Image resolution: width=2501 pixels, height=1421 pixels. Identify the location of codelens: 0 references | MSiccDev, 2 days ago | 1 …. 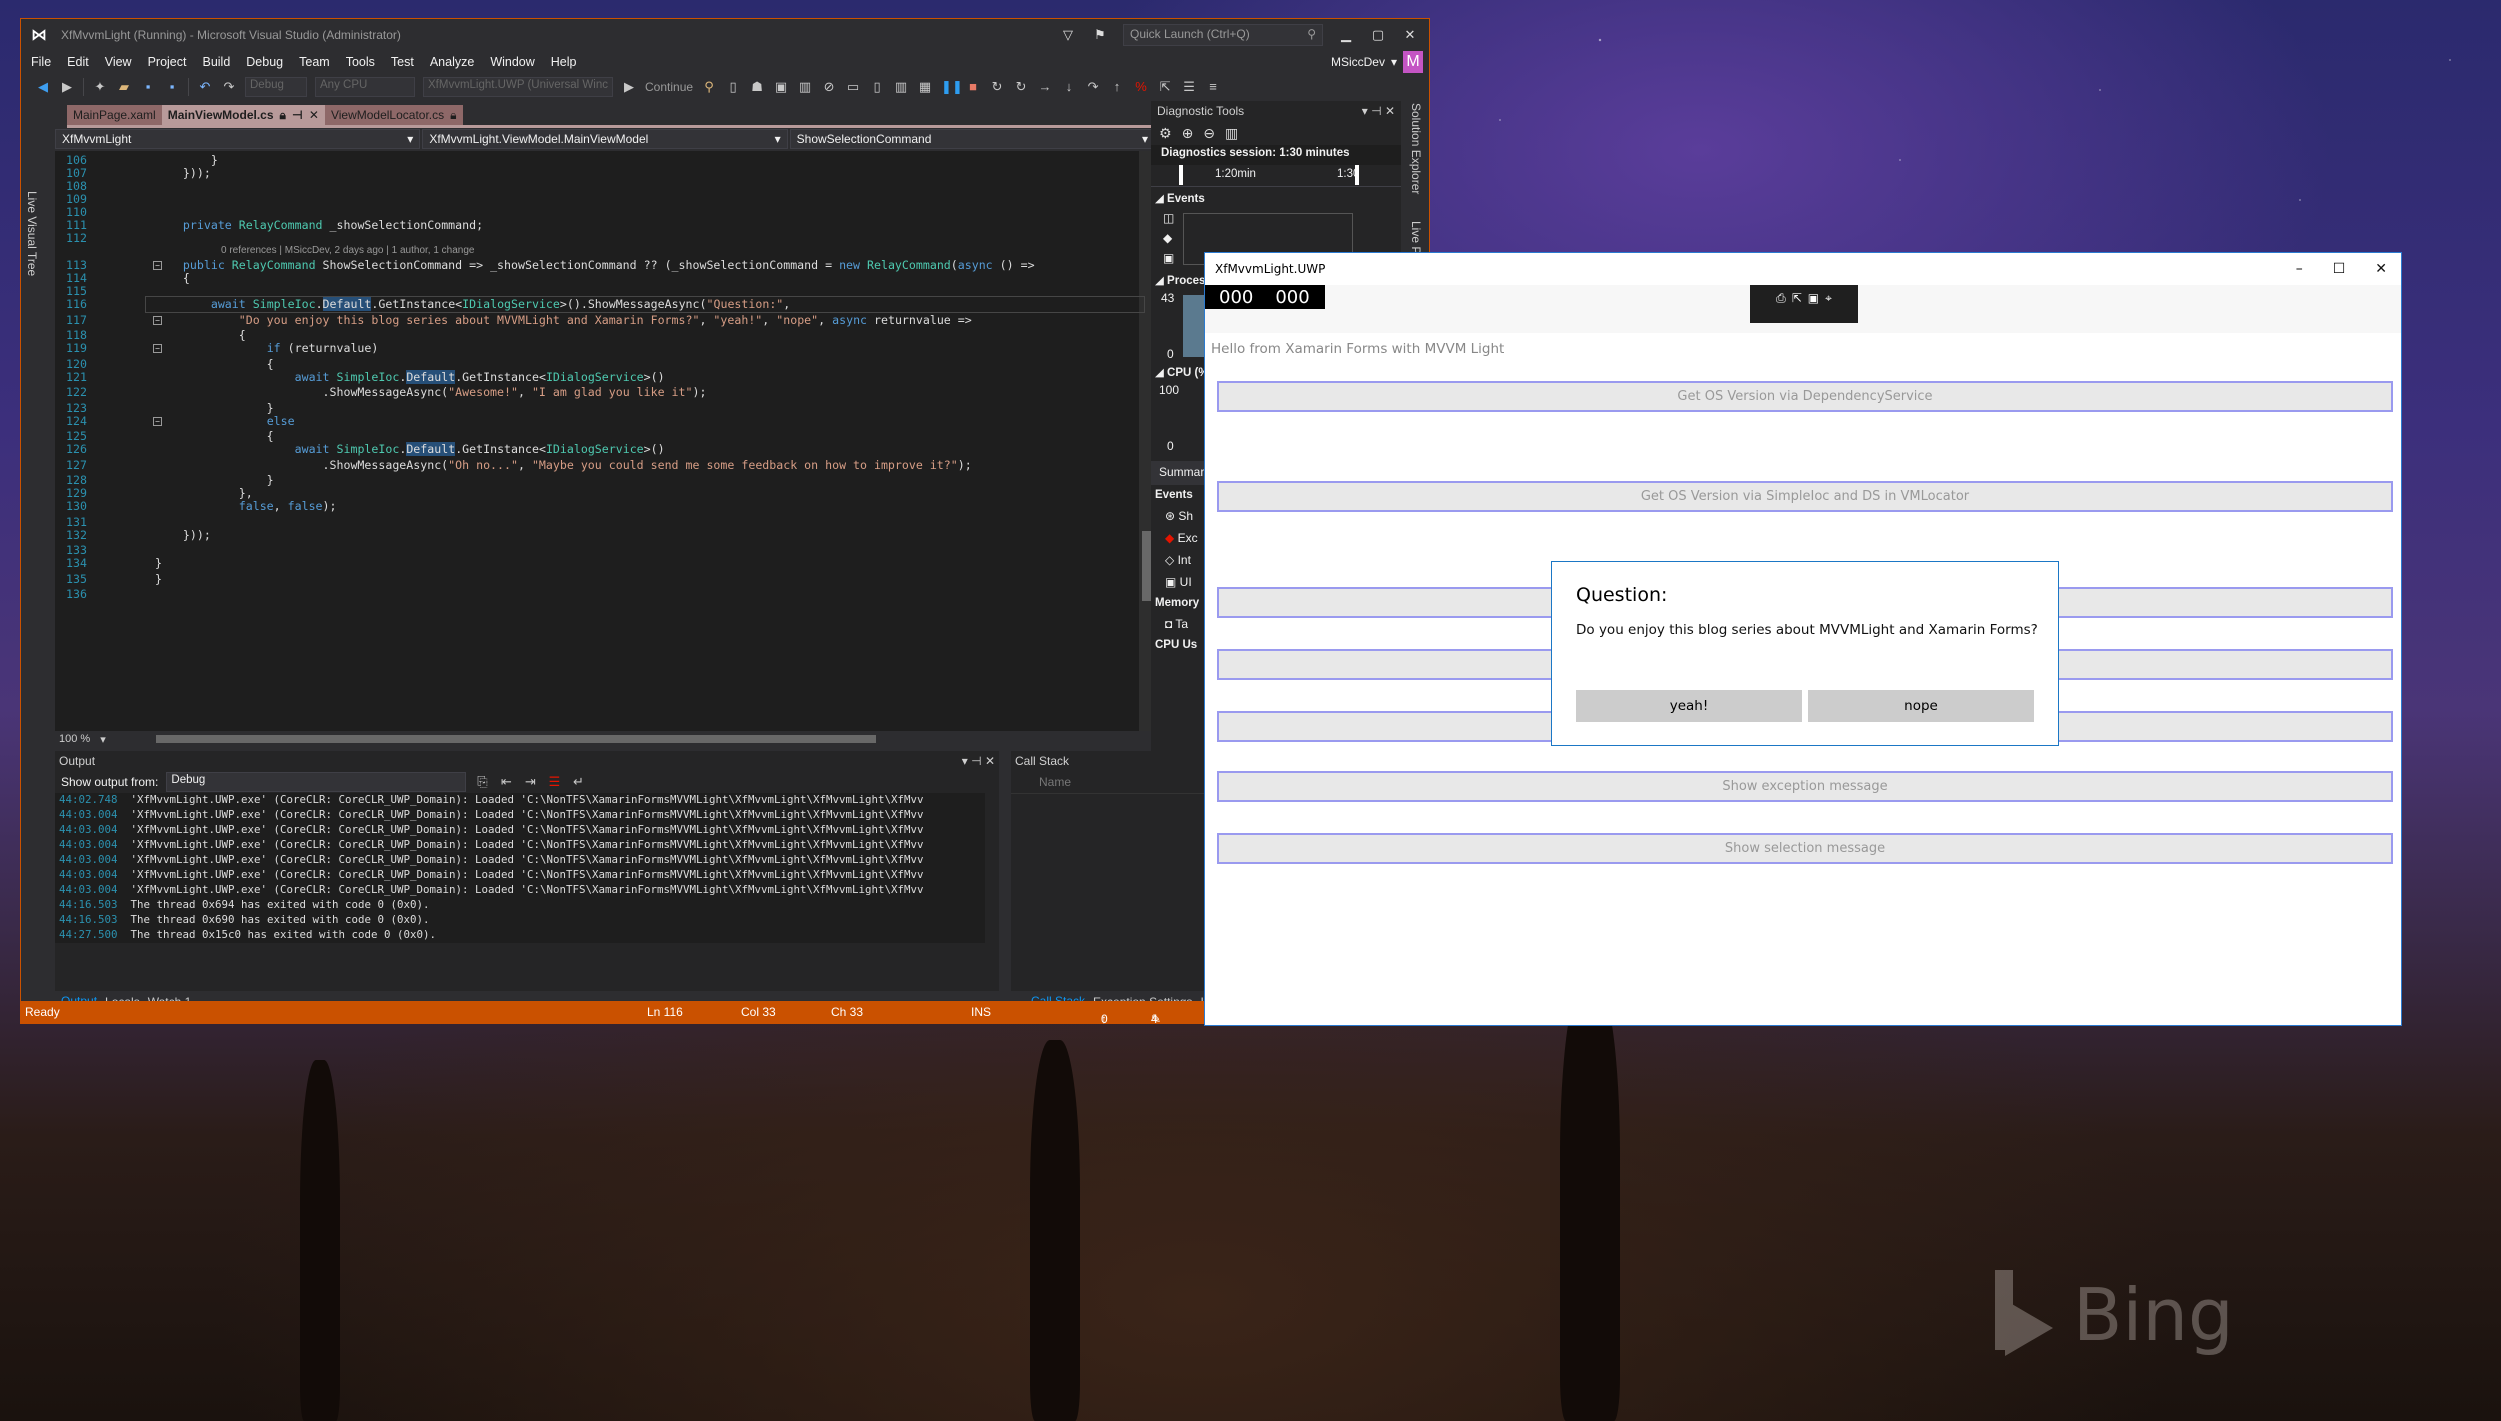
(348, 250).